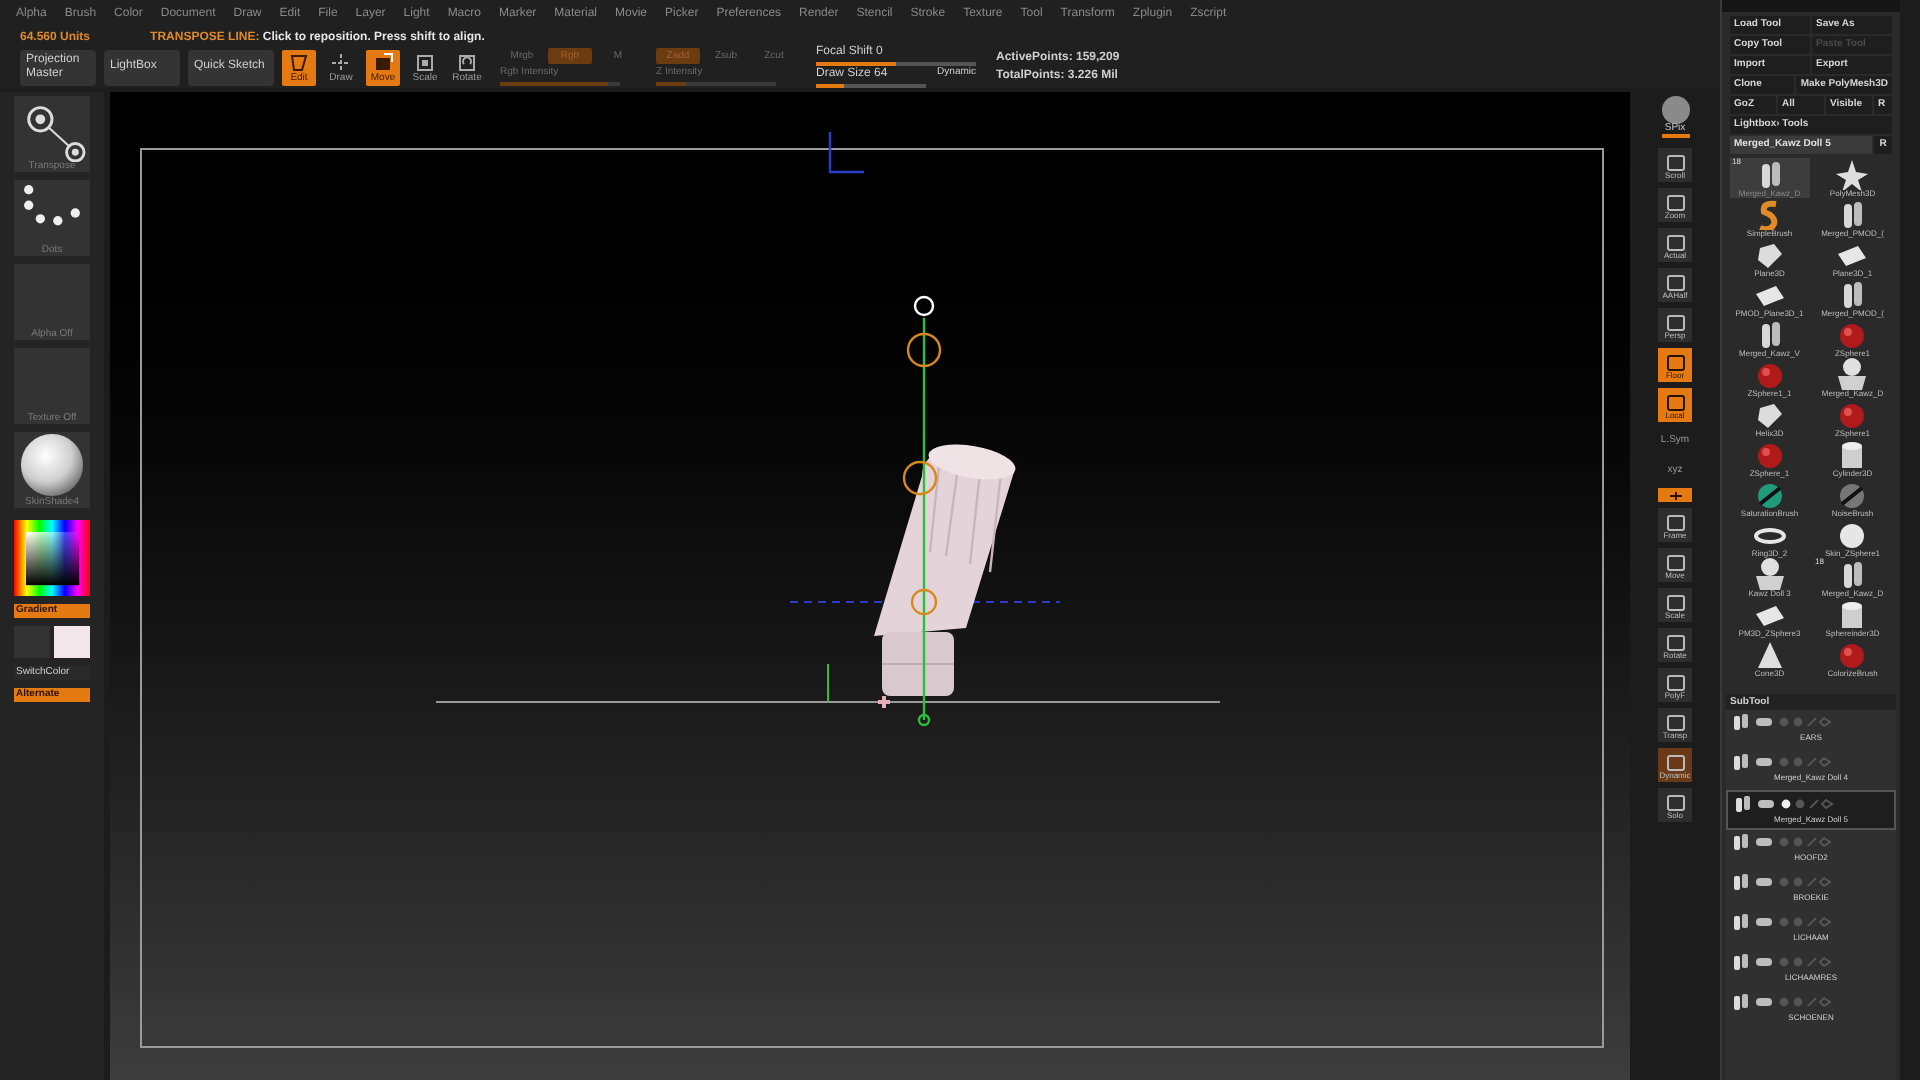 This screenshot has height=1080, width=1920. Describe the element at coordinates (52, 558) in the screenshot. I see `color-picker` at that location.